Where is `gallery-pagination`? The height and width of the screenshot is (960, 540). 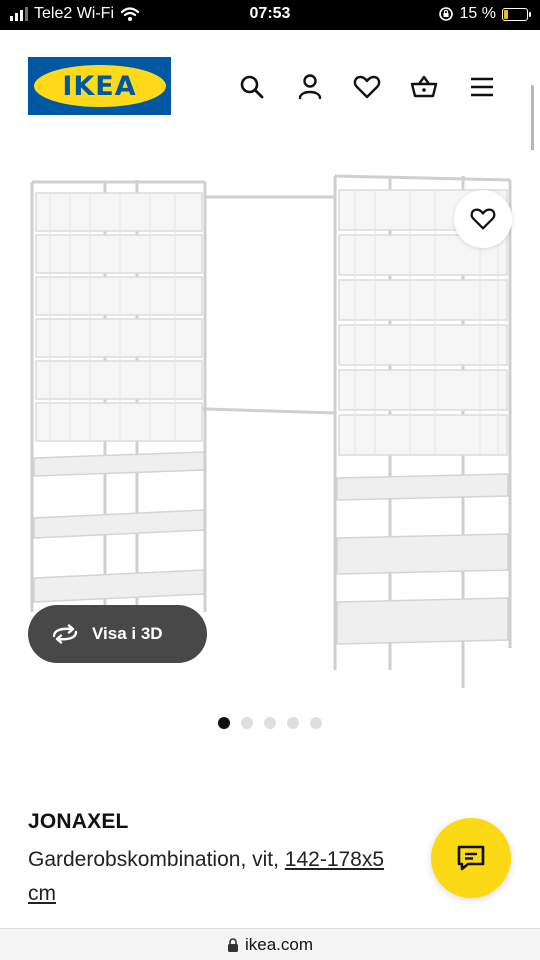 gallery-pagination is located at coordinates (270, 723).